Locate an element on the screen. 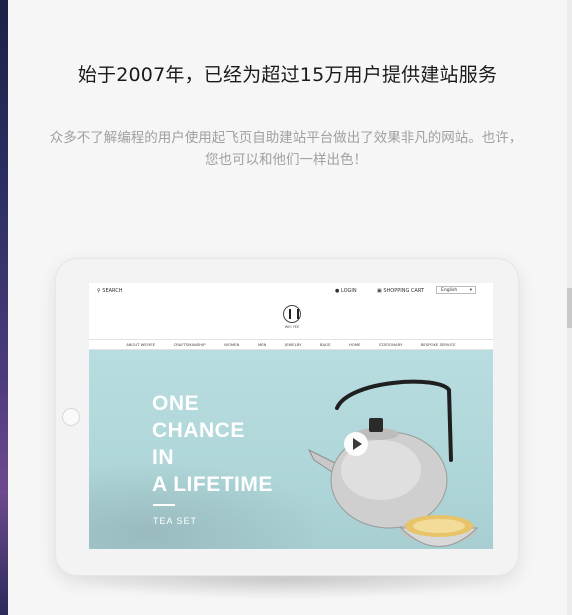  user-icon: ● is located at coordinates (337, 291).